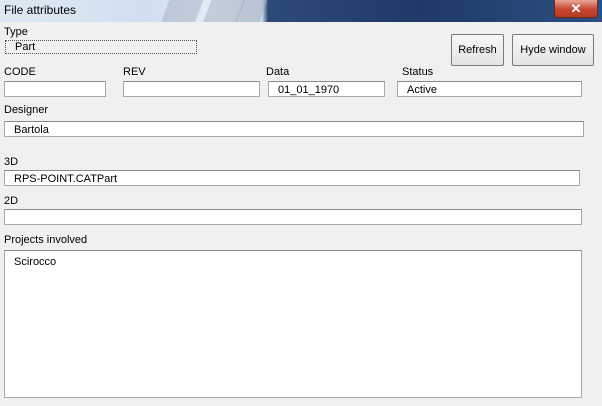 Image resolution: width=602 pixels, height=406 pixels. Describe the element at coordinates (20, 72) in the screenshot. I see `code-label: CODE` at that location.